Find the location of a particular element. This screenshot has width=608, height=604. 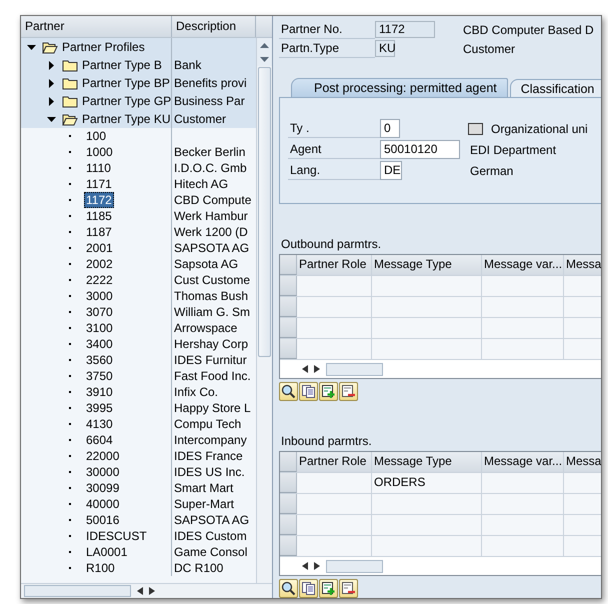

input-field: DE is located at coordinates (391, 170).